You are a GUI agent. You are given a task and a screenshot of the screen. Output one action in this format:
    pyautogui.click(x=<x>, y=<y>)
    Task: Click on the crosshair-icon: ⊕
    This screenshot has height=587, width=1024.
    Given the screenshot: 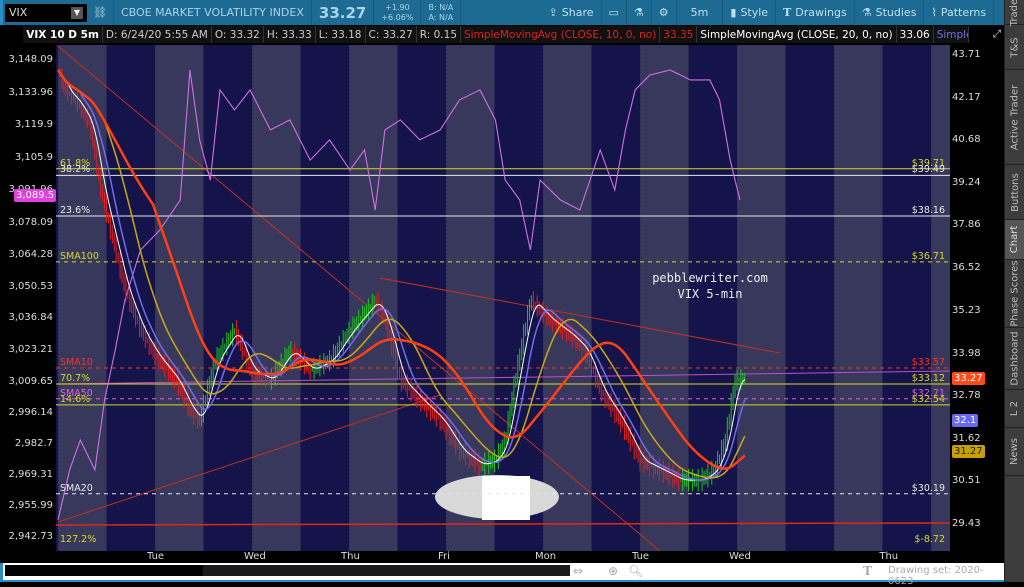 What is the action you would take?
    pyautogui.click(x=613, y=571)
    